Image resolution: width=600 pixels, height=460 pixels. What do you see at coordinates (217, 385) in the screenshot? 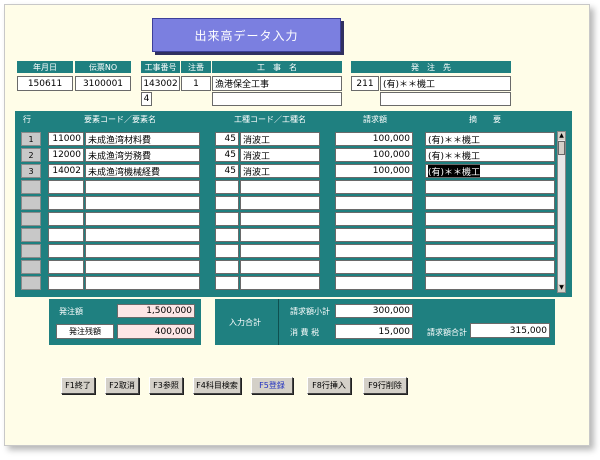
I see `f4-account-search-button: F4科目検索` at bounding box center [217, 385].